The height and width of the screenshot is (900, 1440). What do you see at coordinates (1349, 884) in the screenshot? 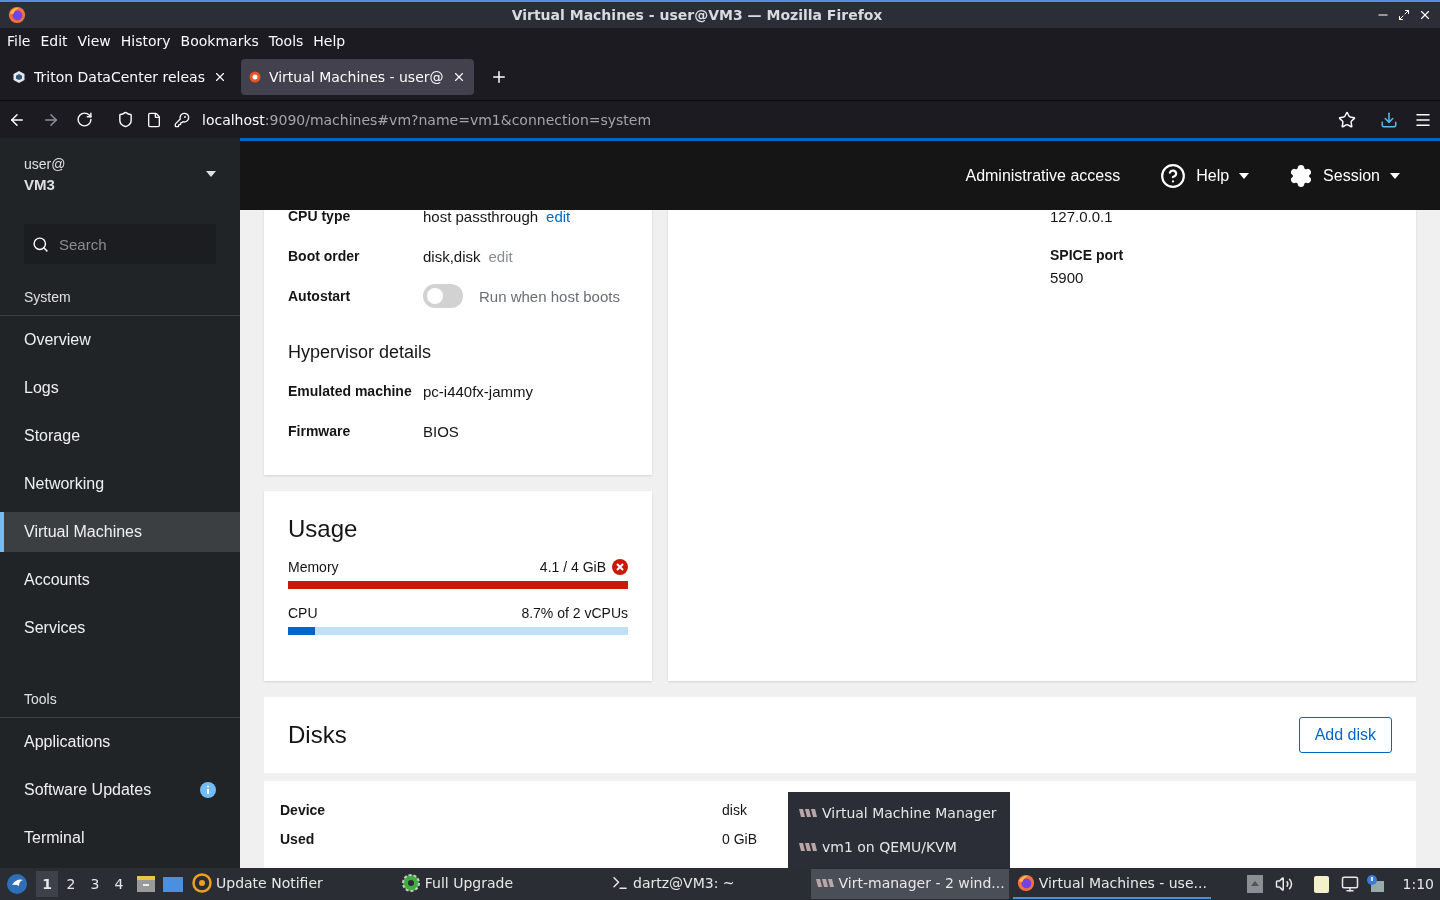
I see `network-icon` at bounding box center [1349, 884].